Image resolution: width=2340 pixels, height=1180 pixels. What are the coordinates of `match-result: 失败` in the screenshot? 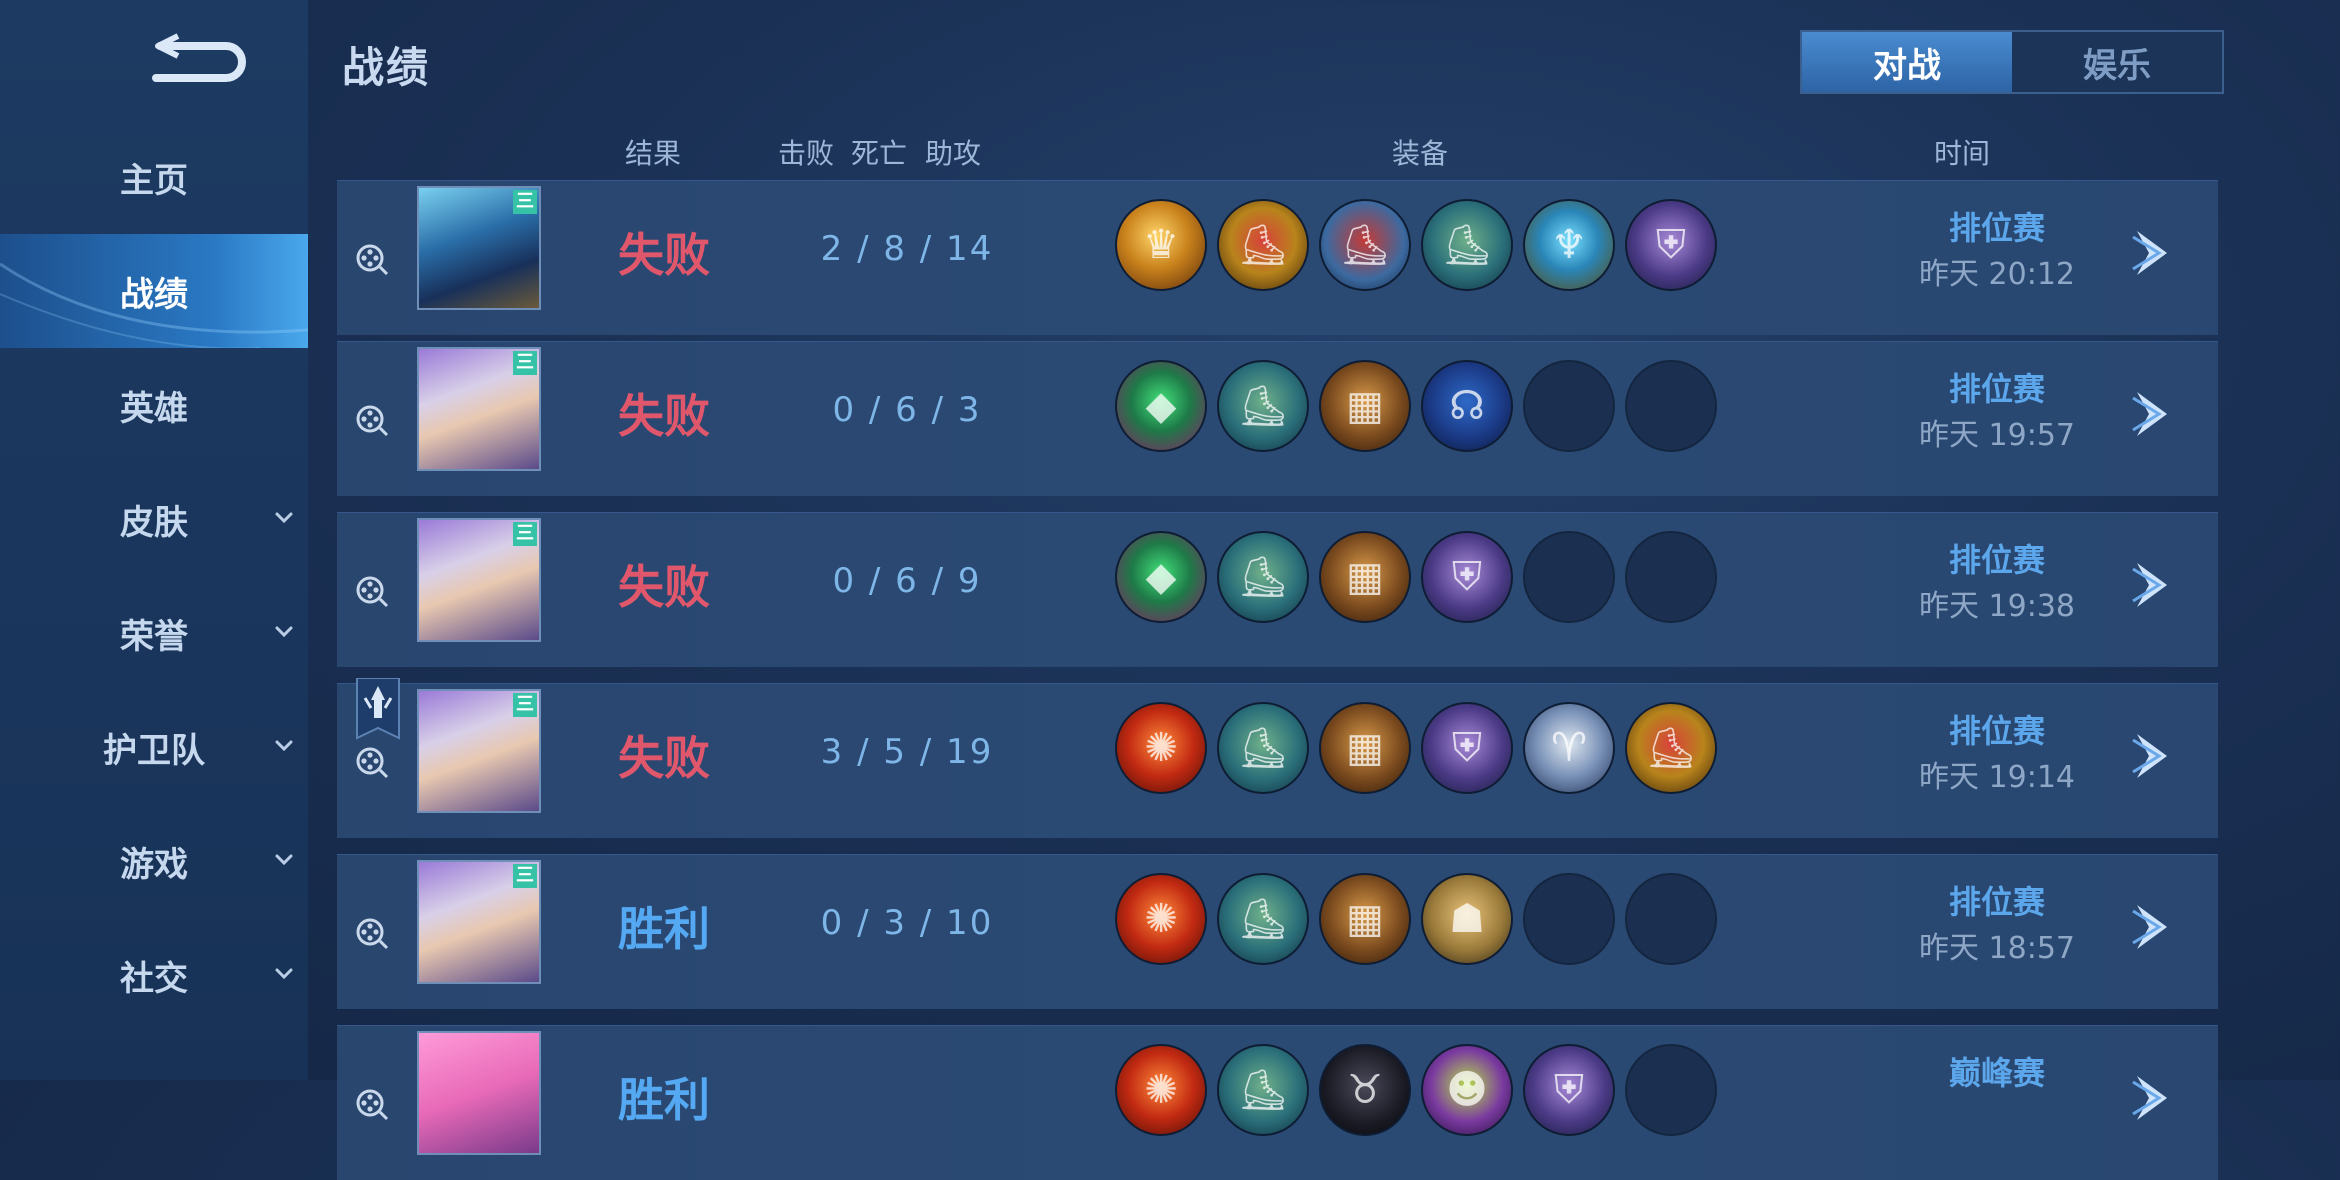 It's located at (664, 758).